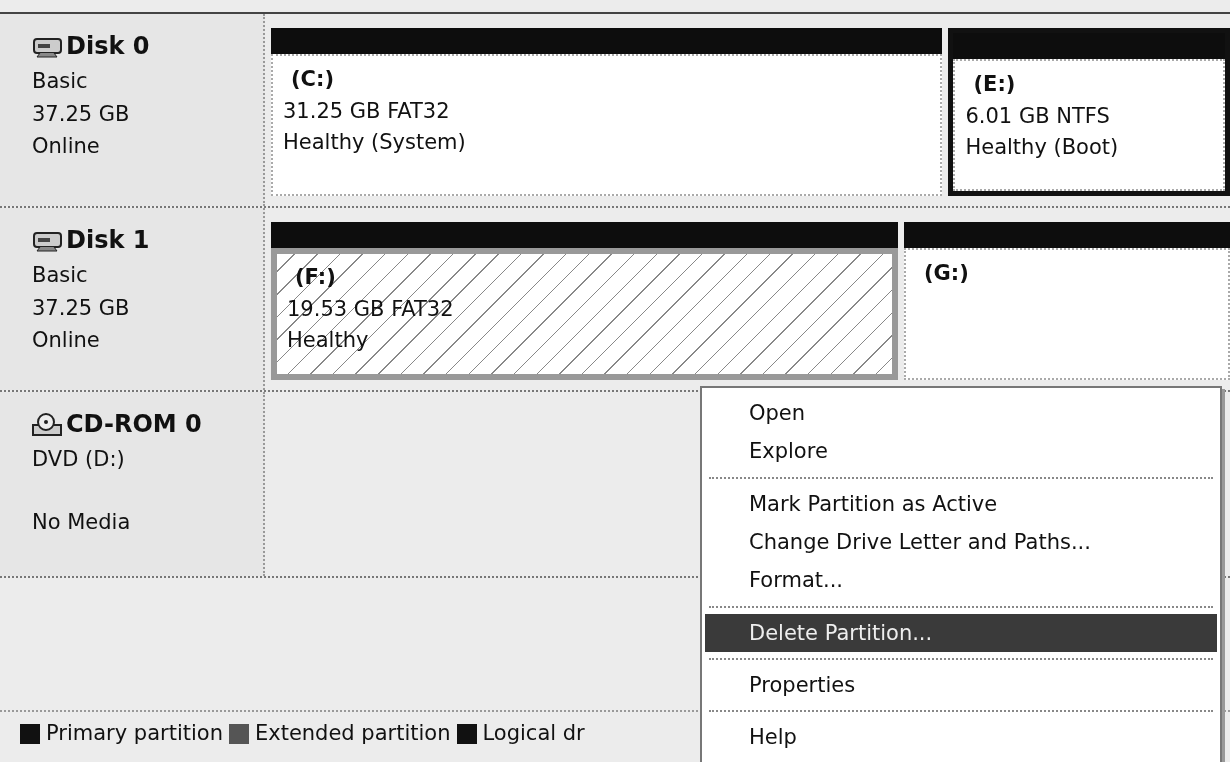 The width and height of the screenshot is (1230, 762). I want to click on drive-label: (E:), so click(994, 84).